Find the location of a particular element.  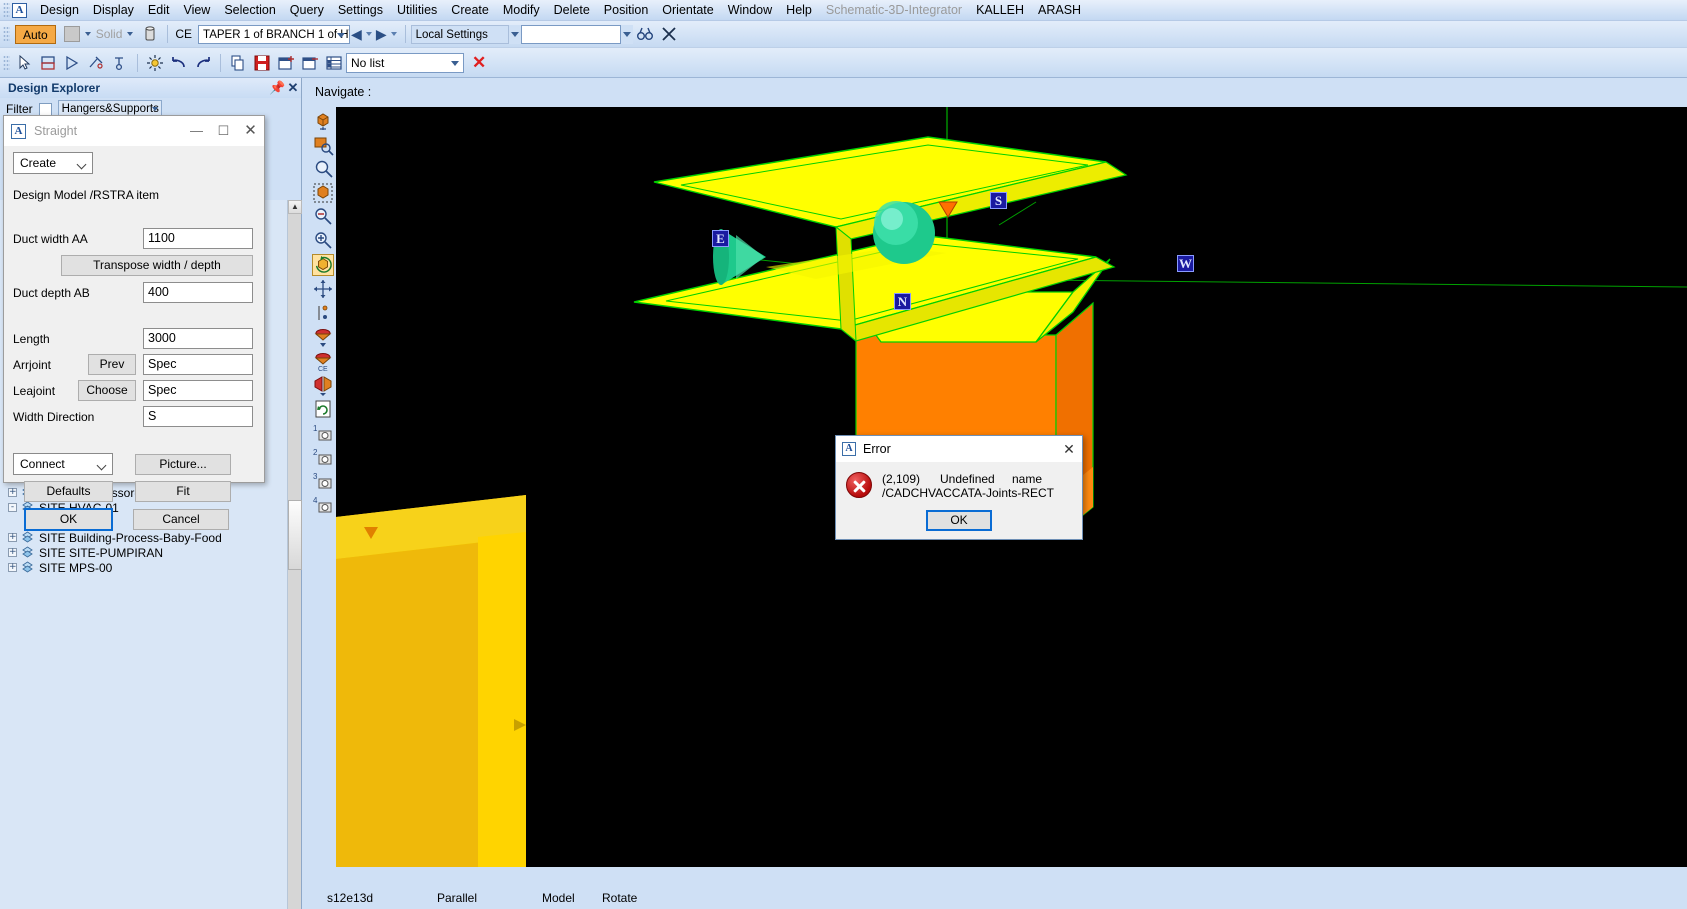

measure-icon is located at coordinates (120, 63).